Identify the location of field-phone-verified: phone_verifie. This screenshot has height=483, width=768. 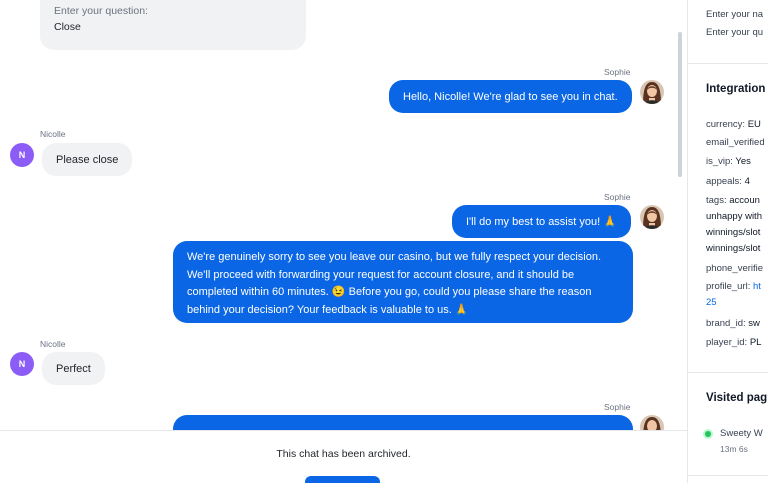
(735, 268).